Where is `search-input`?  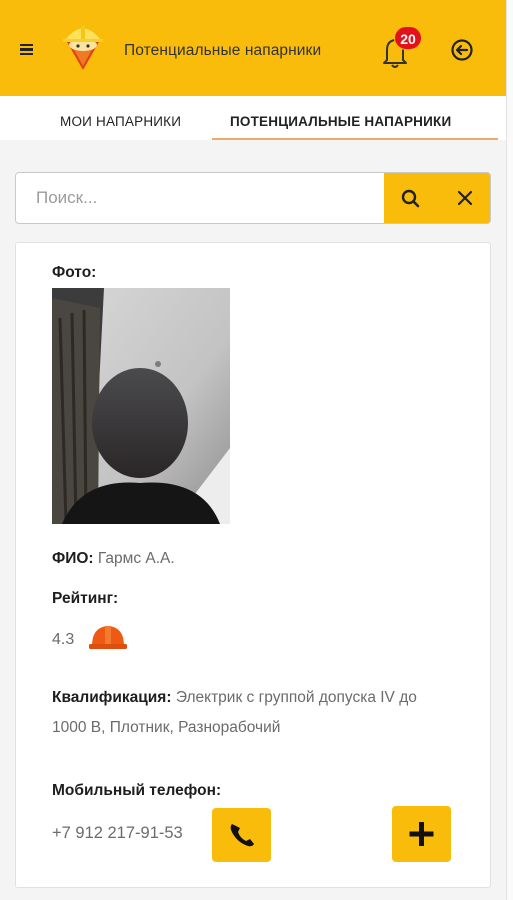
search-input is located at coordinates (200, 198).